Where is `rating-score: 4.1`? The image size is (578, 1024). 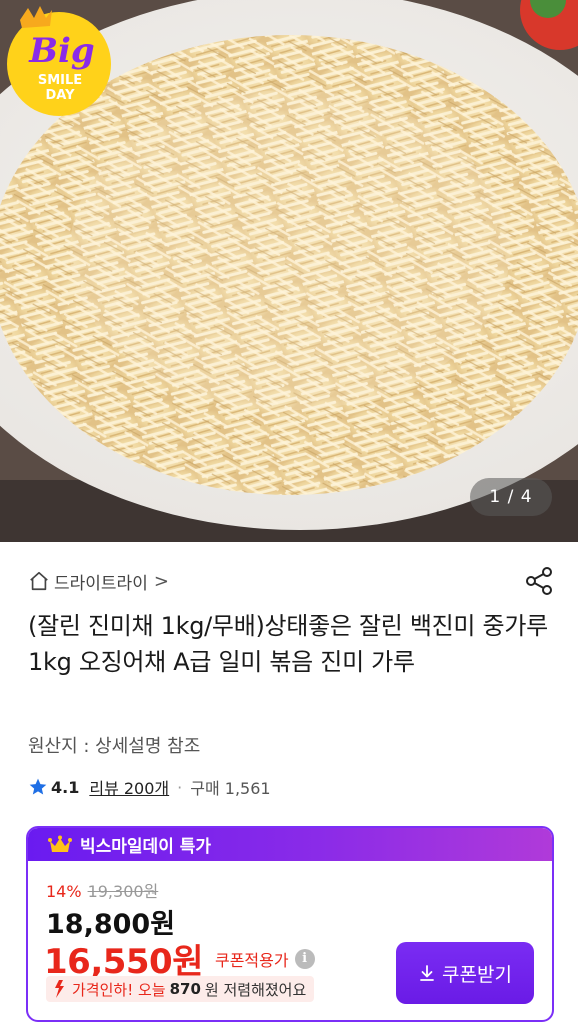 rating-score: 4.1 is located at coordinates (65, 787).